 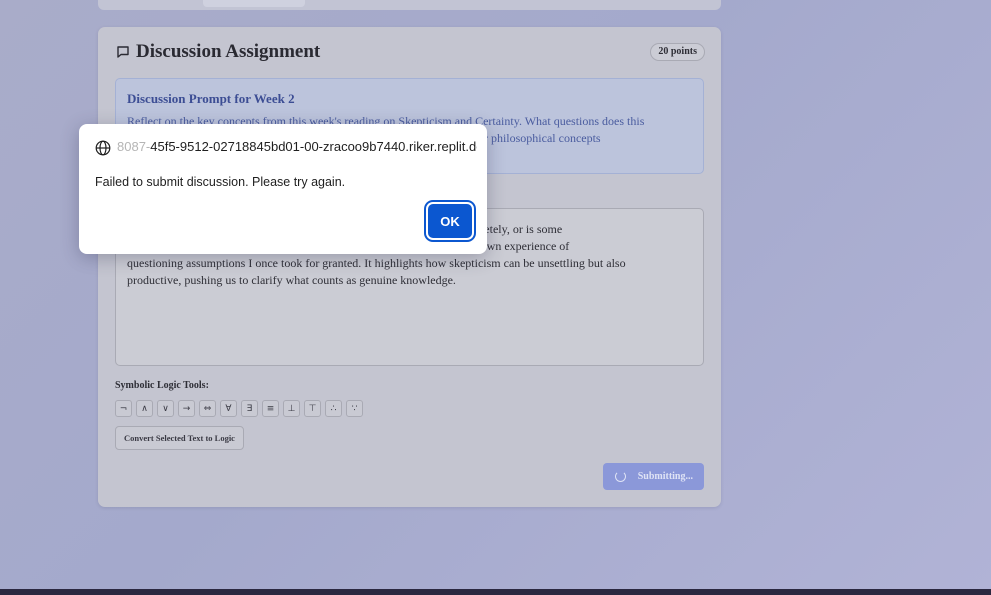 What do you see at coordinates (123, 408) in the screenshot?
I see `symbol-button-not: ¬` at bounding box center [123, 408].